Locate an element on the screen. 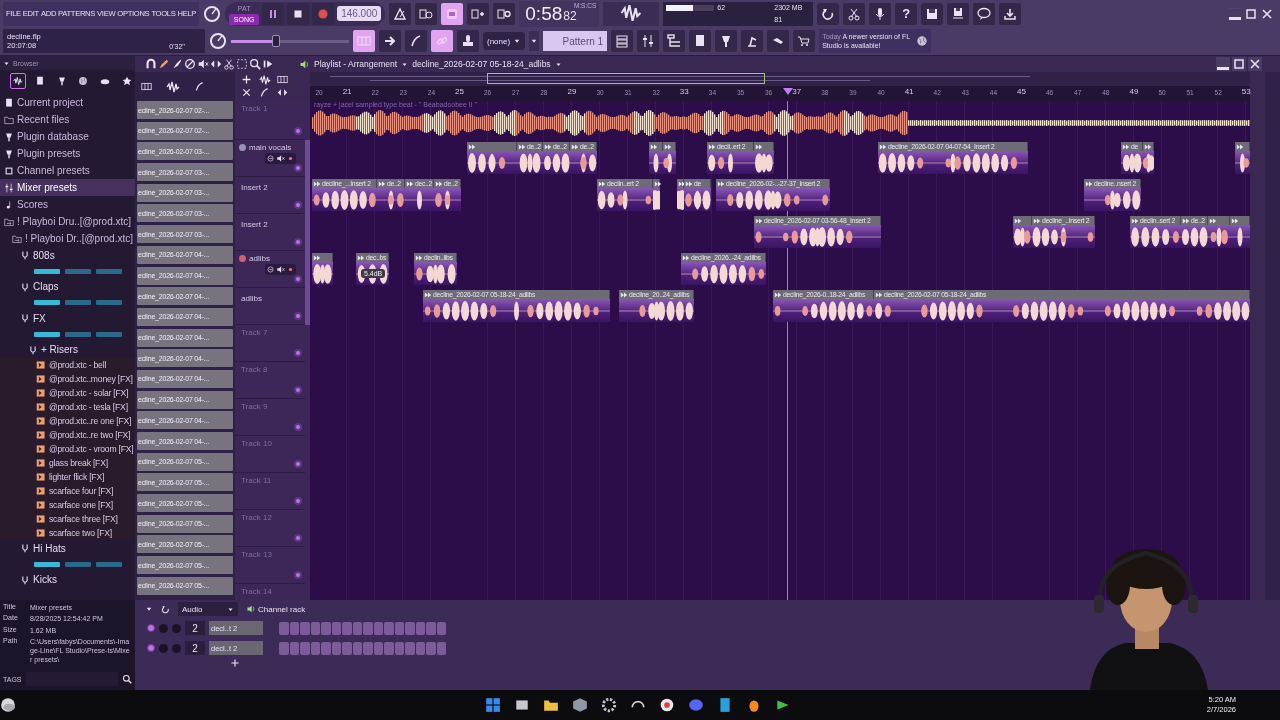 The height and width of the screenshot is (720, 1280). track-header: Track 1 is located at coordinates (270, 120).